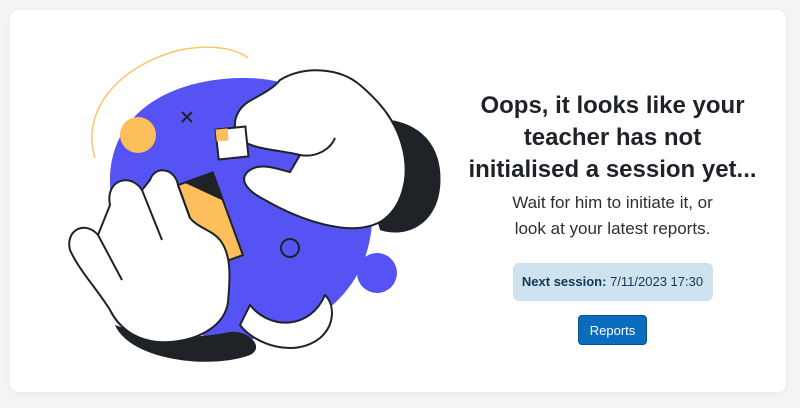  Describe the element at coordinates (612, 105) in the screenshot. I see `title-line-1: Oops, it looks like your` at that location.